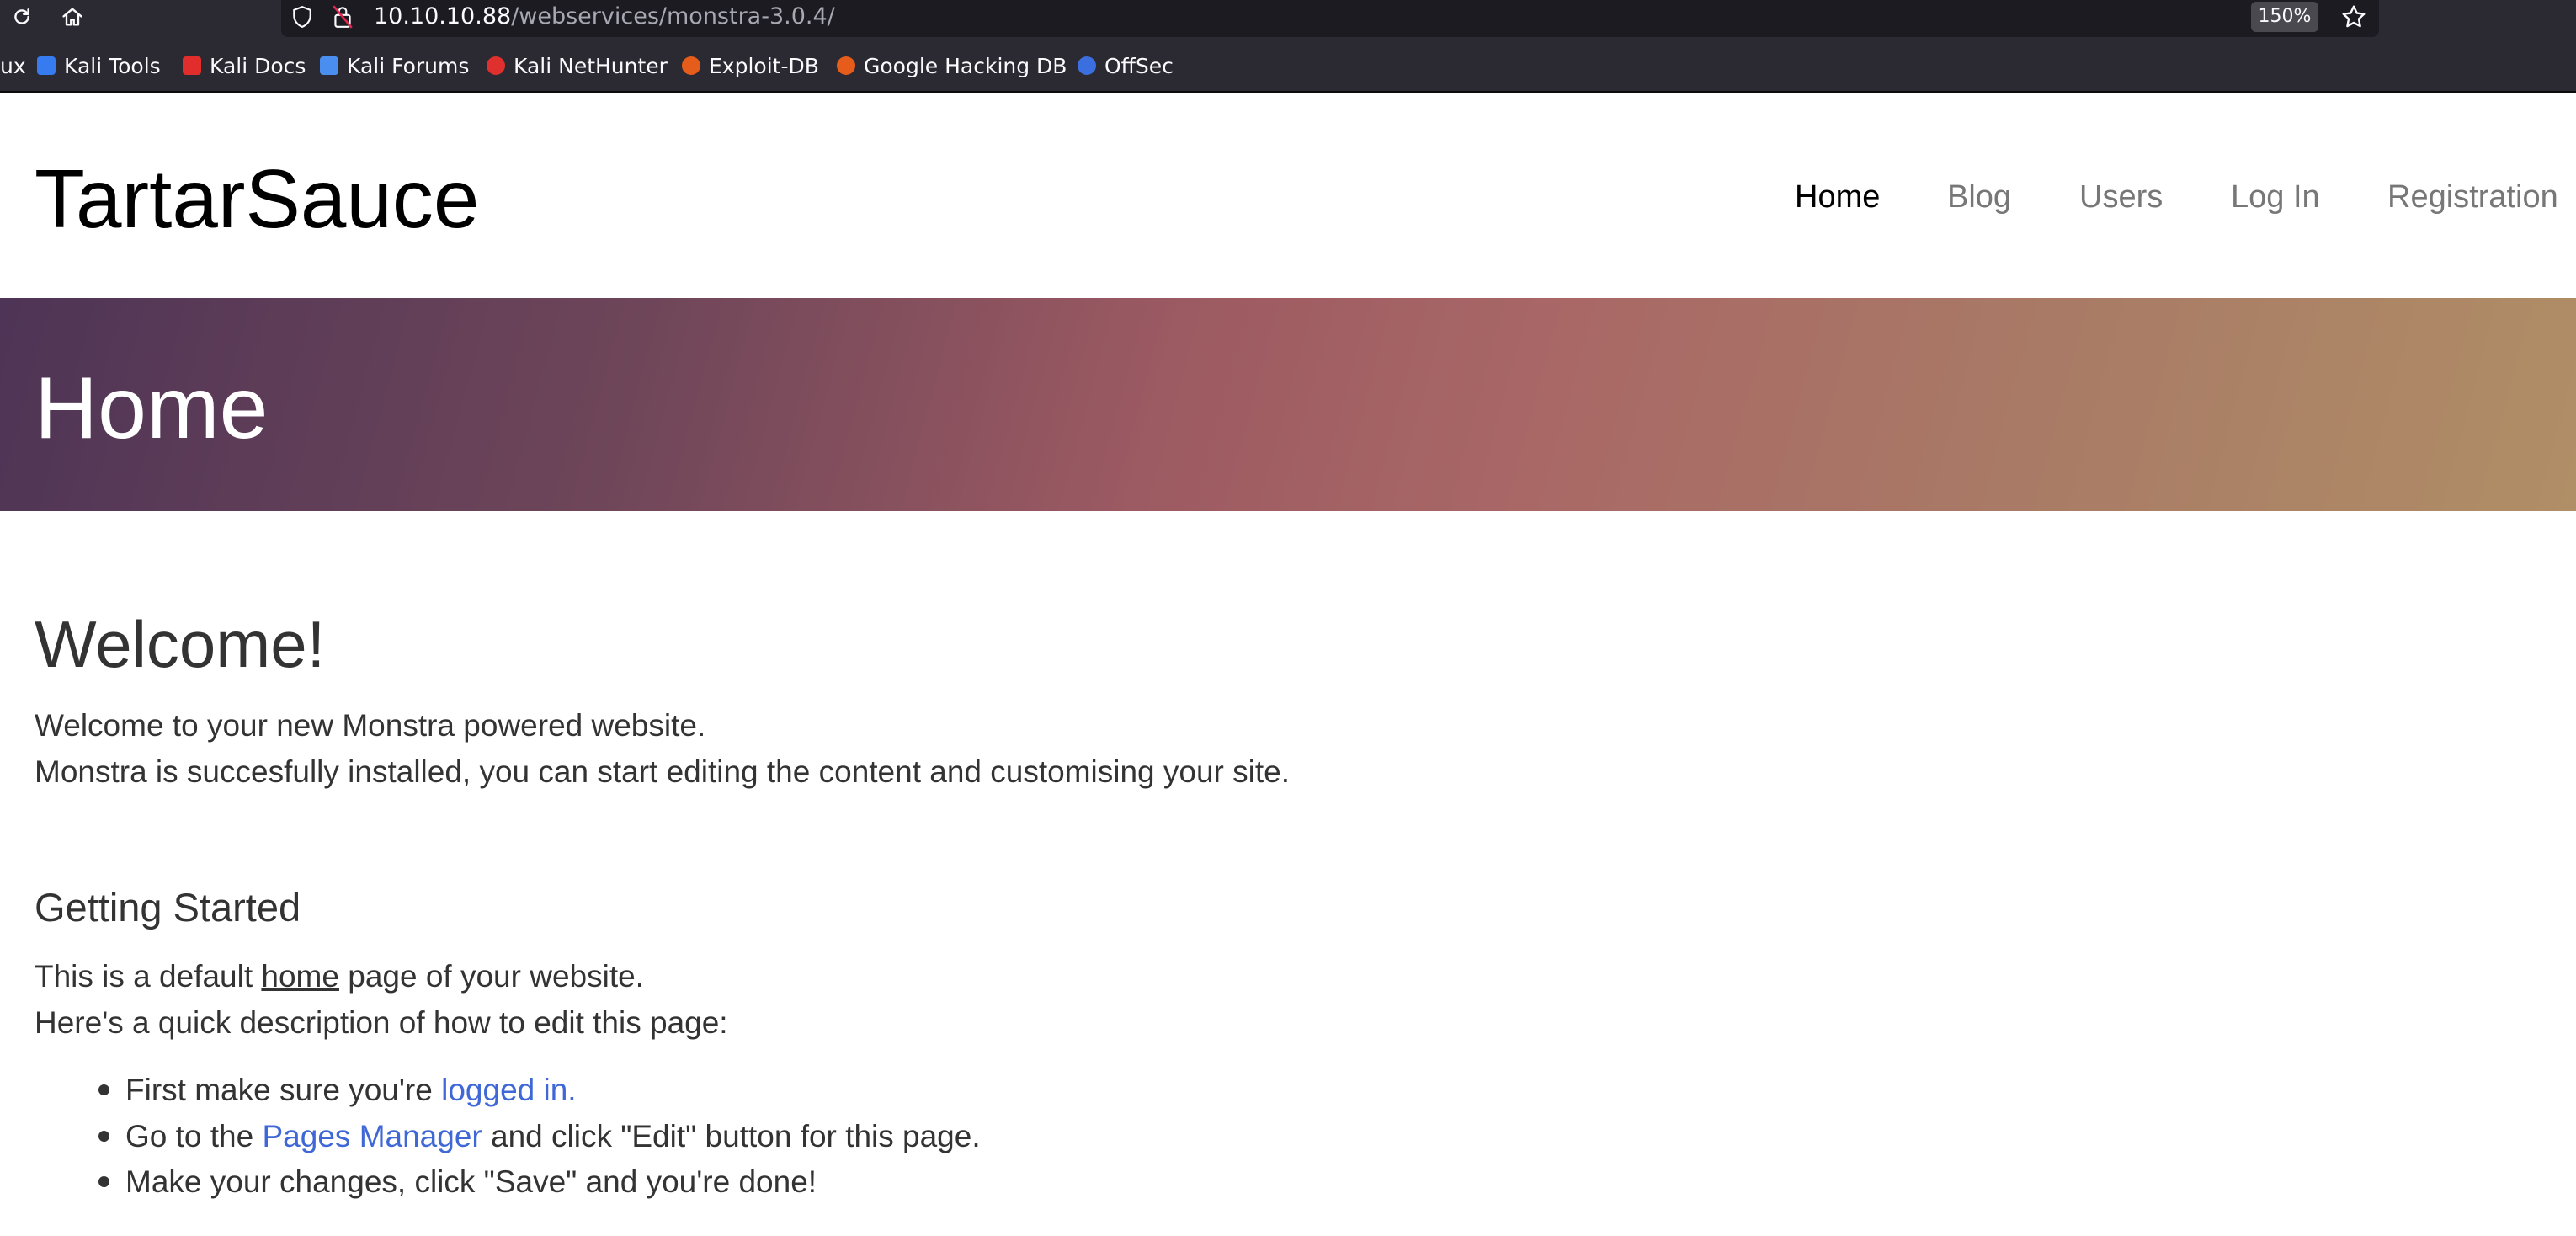 The image size is (2576, 1236). What do you see at coordinates (1087, 65) in the screenshot?
I see `offsec-icon` at bounding box center [1087, 65].